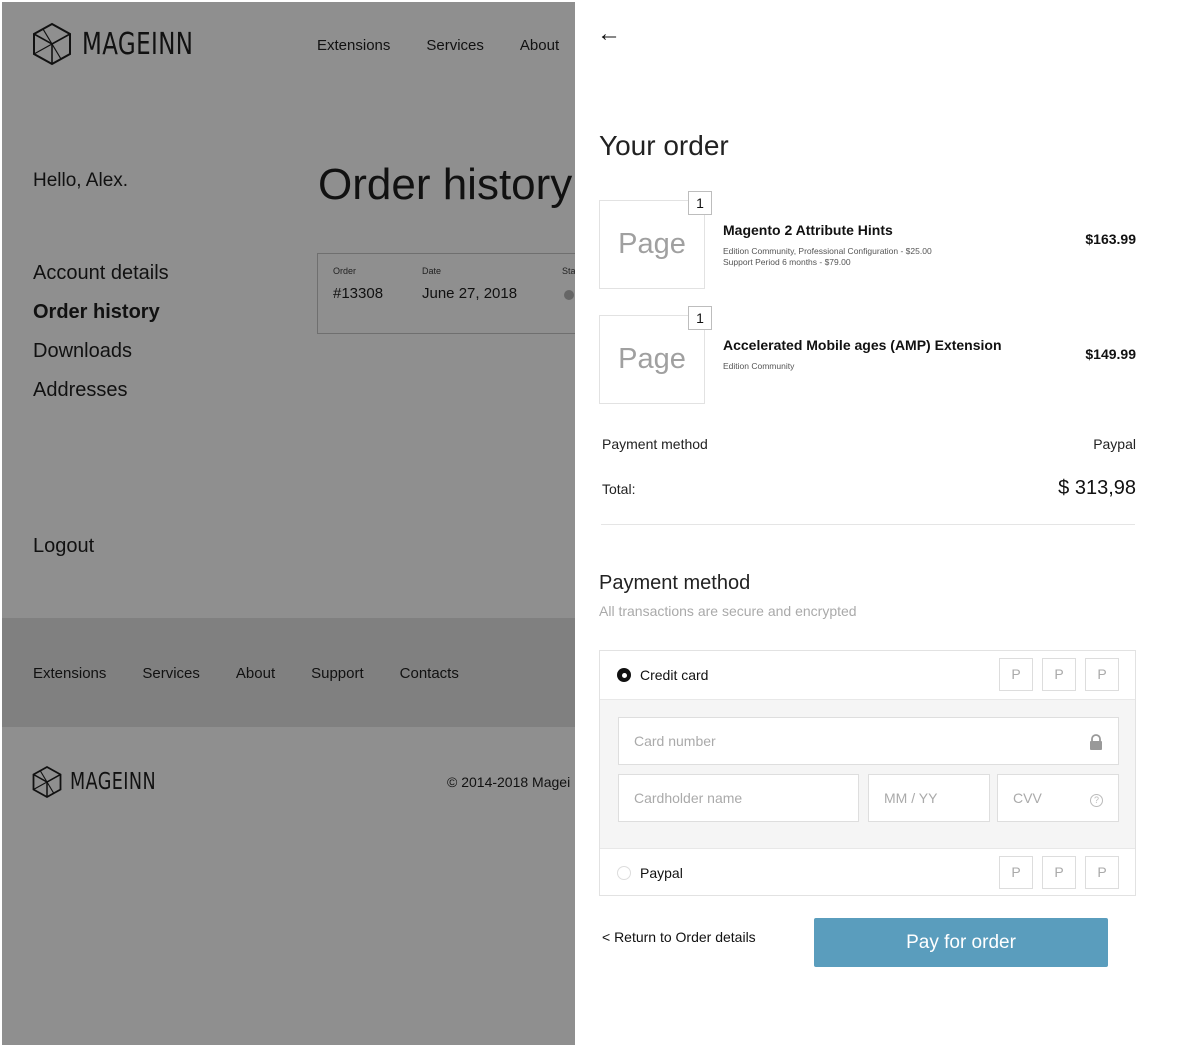 The image size is (1177, 1047). Describe the element at coordinates (1096, 741) in the screenshot. I see `lock-icon` at that location.